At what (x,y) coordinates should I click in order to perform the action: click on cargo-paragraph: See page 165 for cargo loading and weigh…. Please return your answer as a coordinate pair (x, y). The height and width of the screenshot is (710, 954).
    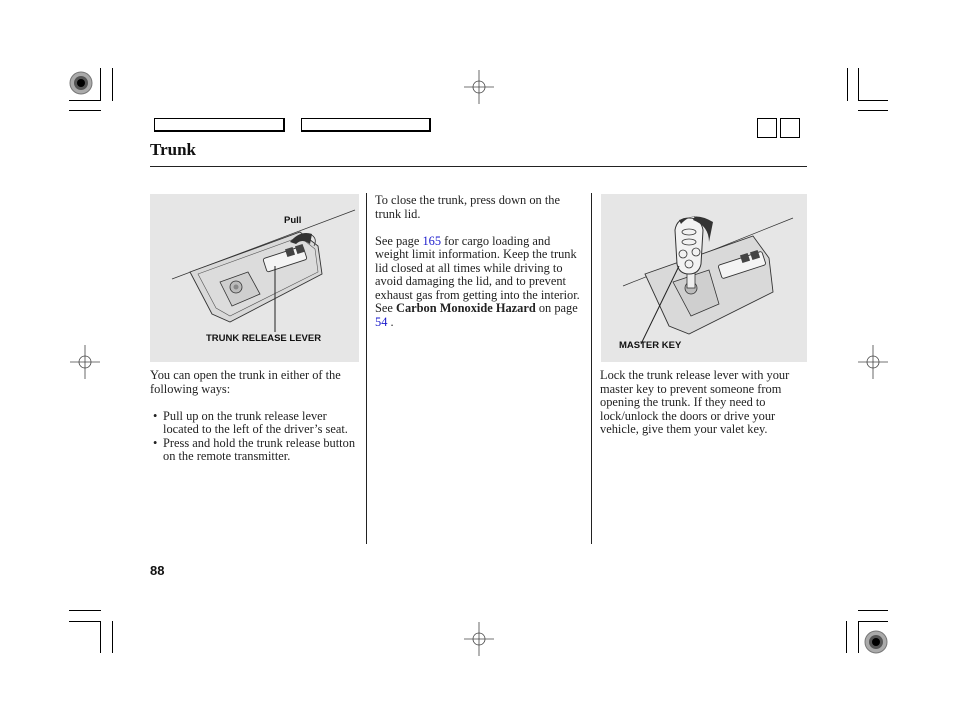
    Looking at the image, I should click on (481, 281).